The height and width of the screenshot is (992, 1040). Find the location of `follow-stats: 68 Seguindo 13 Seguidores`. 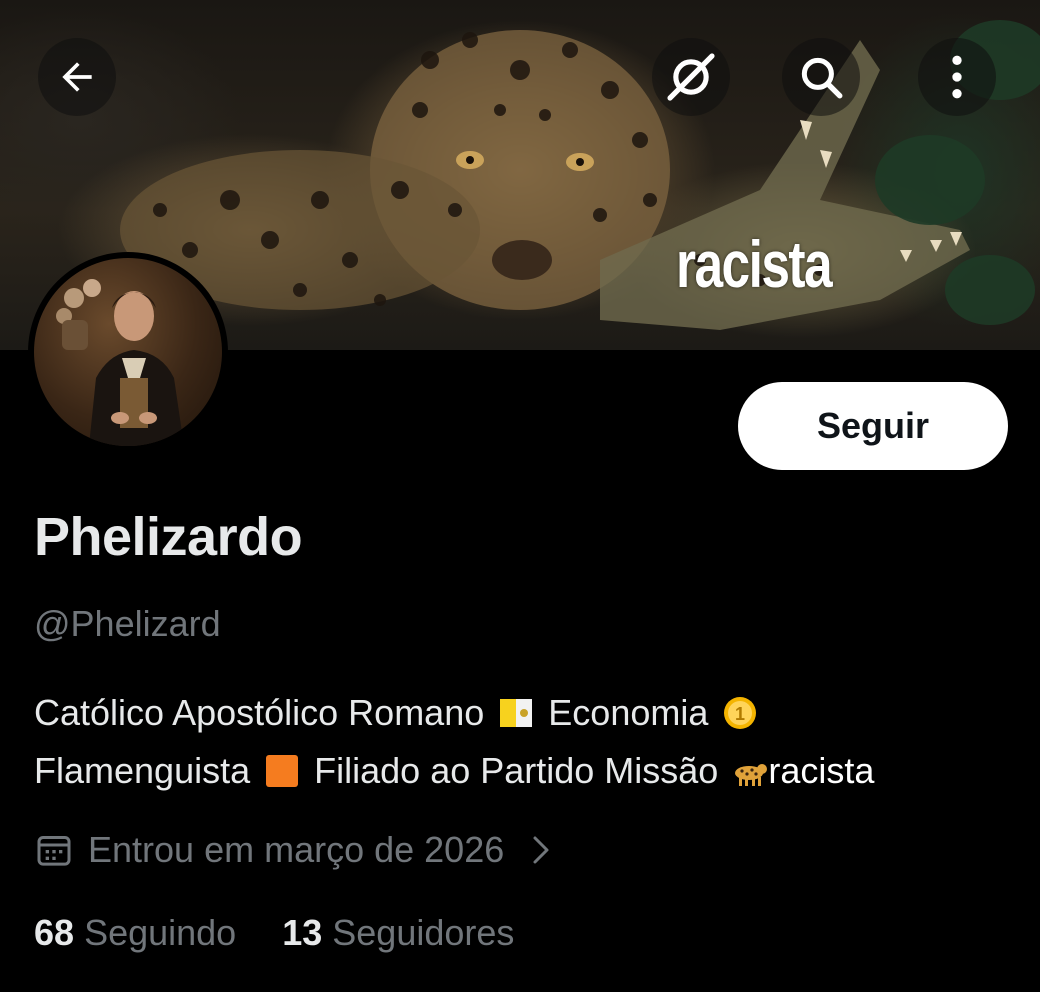

follow-stats: 68 Seguindo 13 Seguidores is located at coordinates (274, 933).